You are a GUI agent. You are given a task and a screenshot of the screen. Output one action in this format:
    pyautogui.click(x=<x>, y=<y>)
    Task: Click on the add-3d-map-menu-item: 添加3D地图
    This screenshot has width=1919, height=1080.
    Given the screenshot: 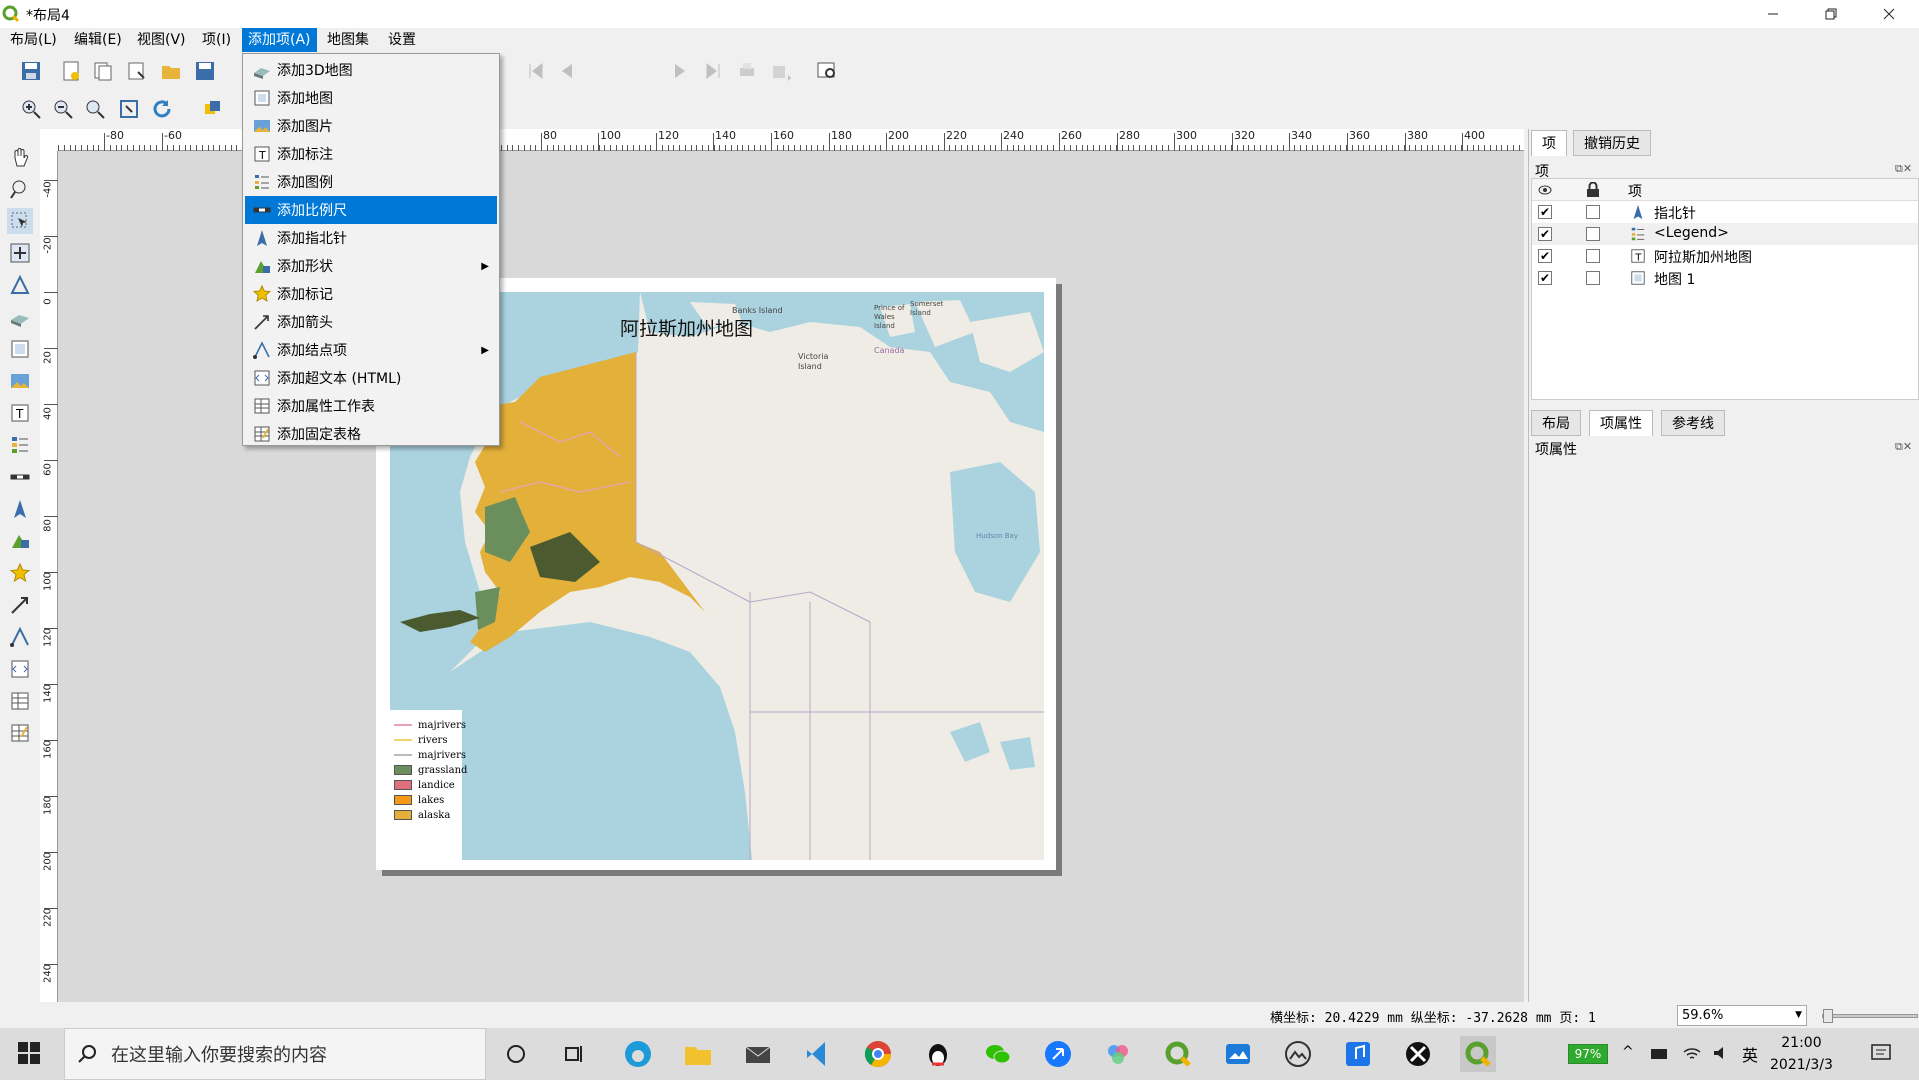 What is the action you would take?
    pyautogui.click(x=371, y=70)
    